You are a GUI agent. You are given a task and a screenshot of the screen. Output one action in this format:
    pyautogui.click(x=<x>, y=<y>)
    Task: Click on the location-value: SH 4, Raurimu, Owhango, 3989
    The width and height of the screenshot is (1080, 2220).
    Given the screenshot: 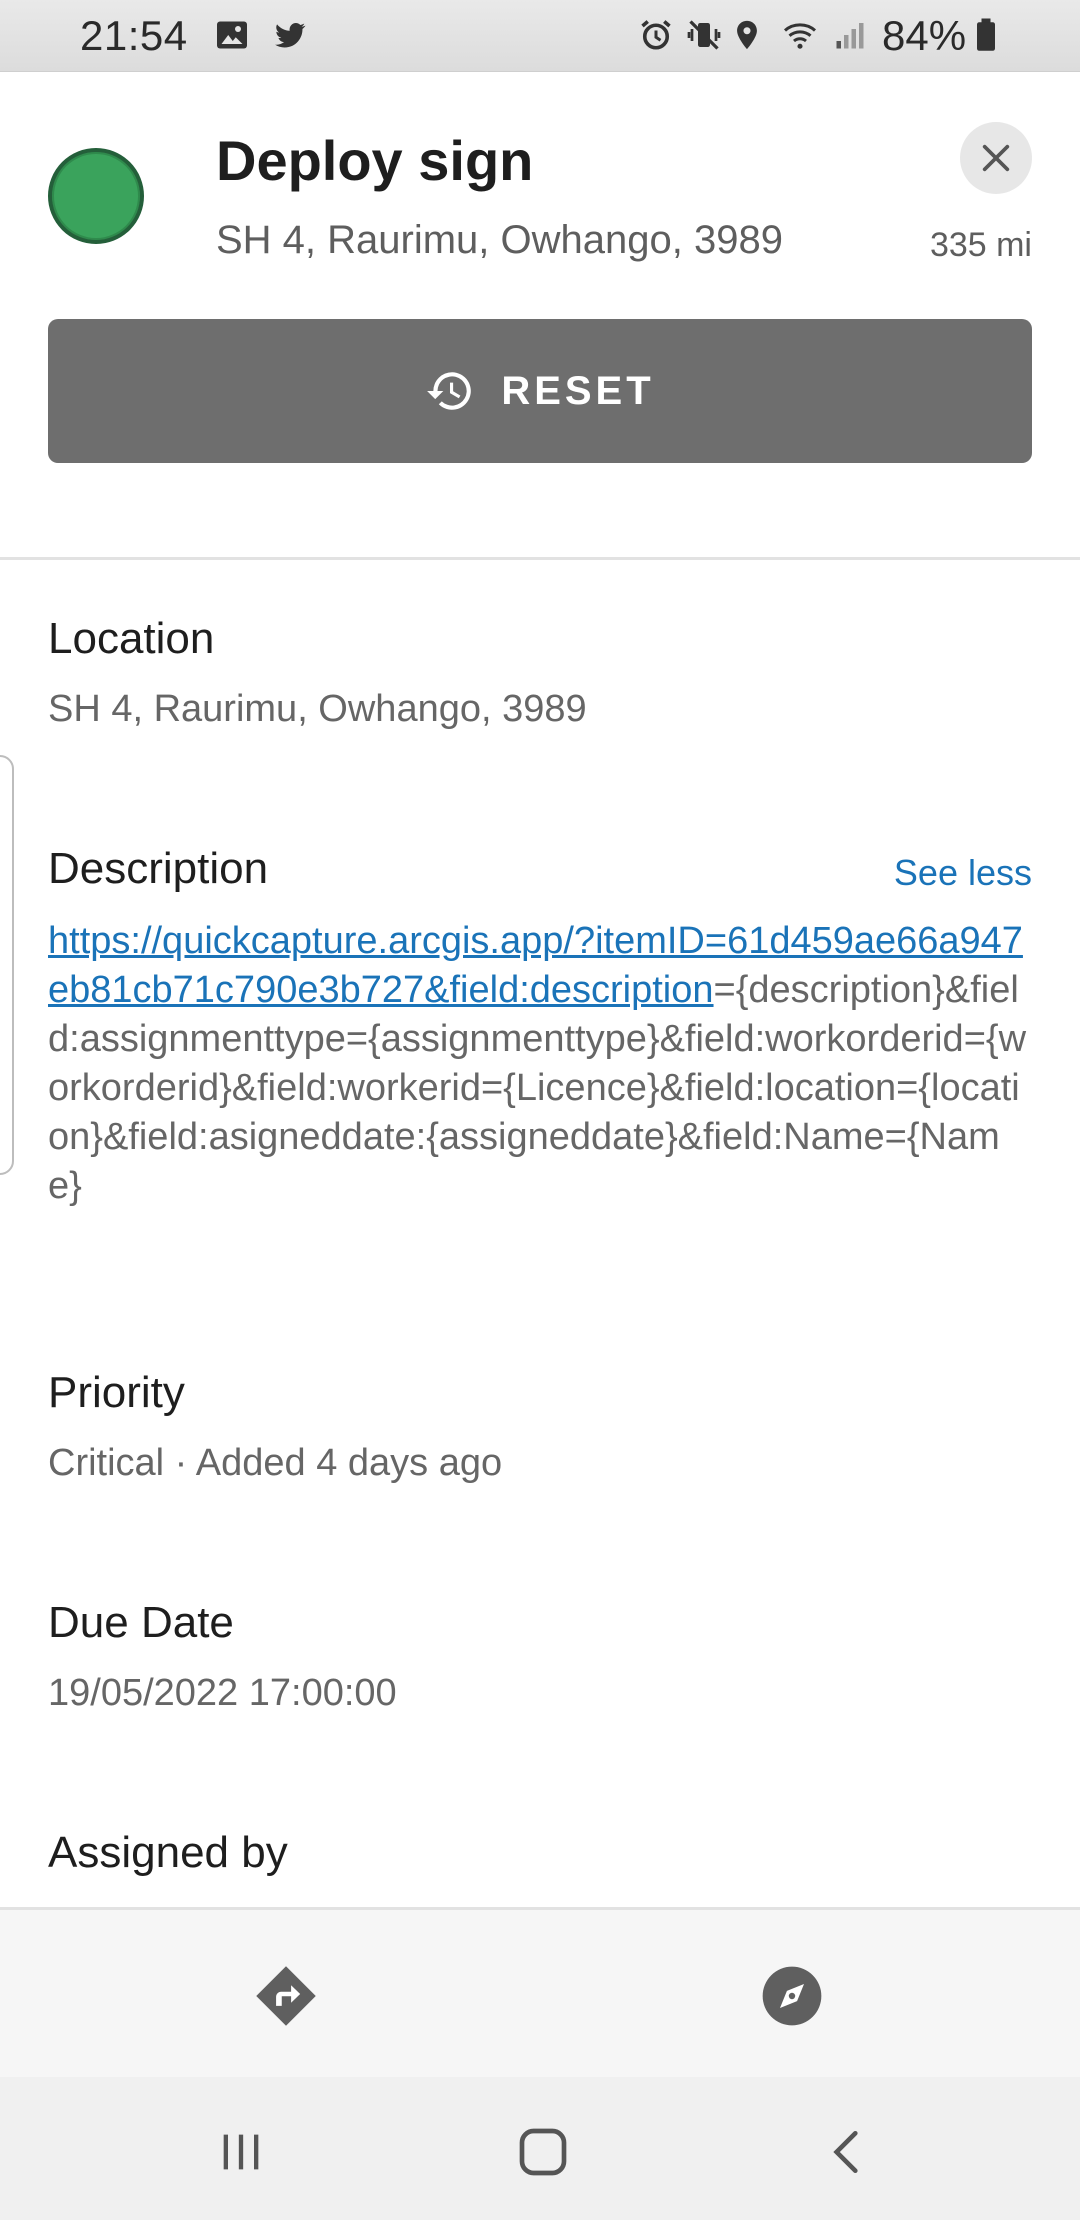 What is the action you would take?
    pyautogui.click(x=317, y=708)
    